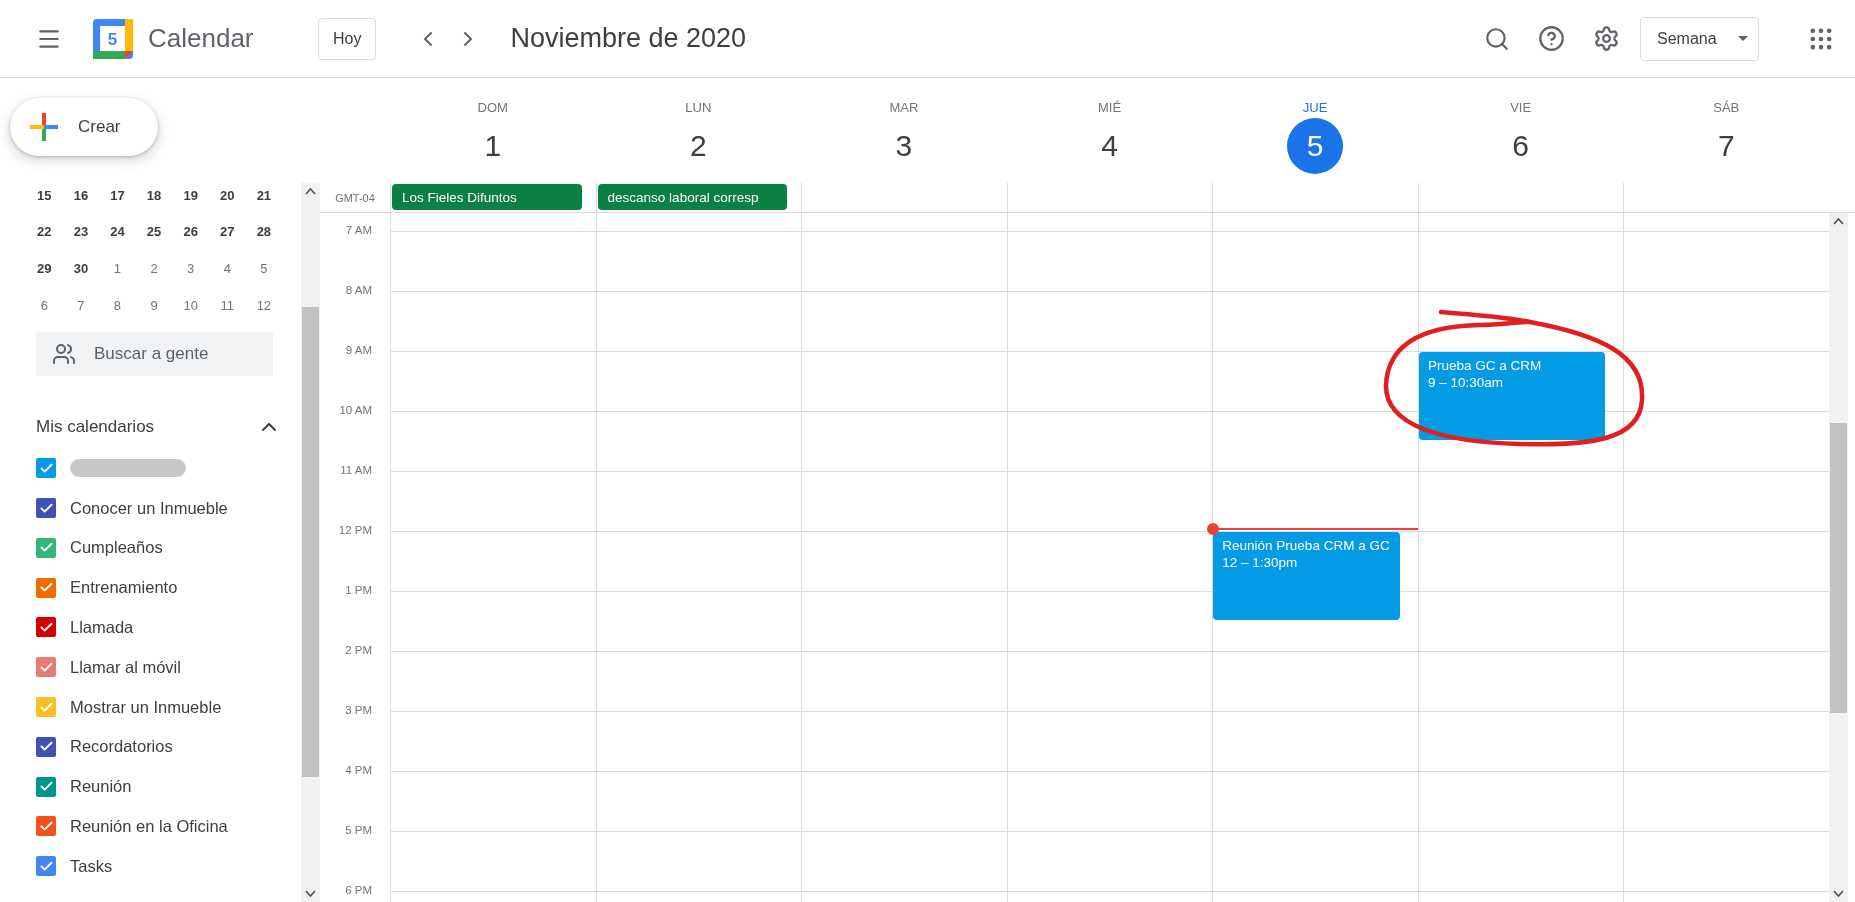 The height and width of the screenshot is (902, 1855). I want to click on weekday-name: SÁB, so click(1726, 107).